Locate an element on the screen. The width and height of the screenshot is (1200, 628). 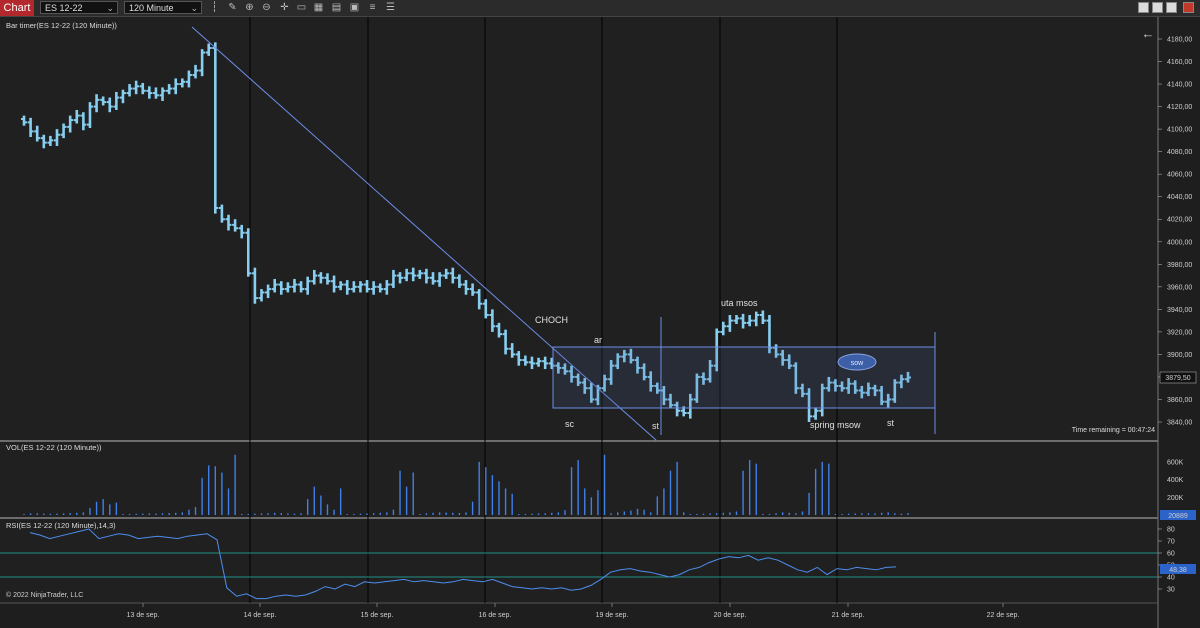
rsi-tick-label: 40 is located at coordinates (1171, 578).